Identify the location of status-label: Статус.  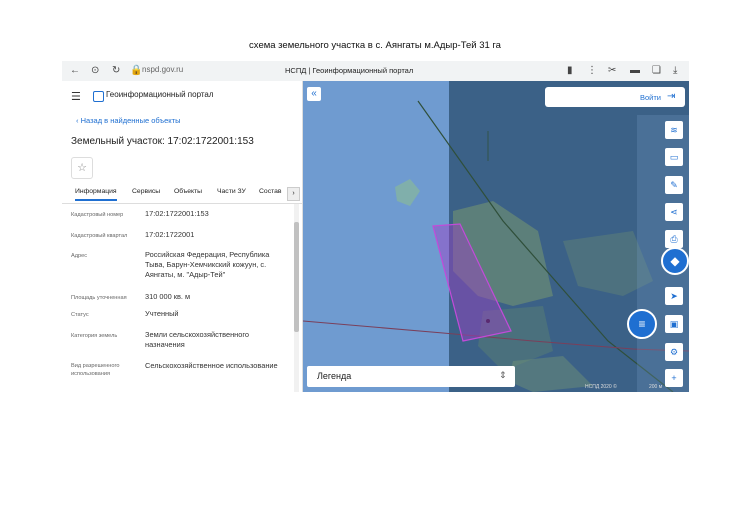
(80, 315).